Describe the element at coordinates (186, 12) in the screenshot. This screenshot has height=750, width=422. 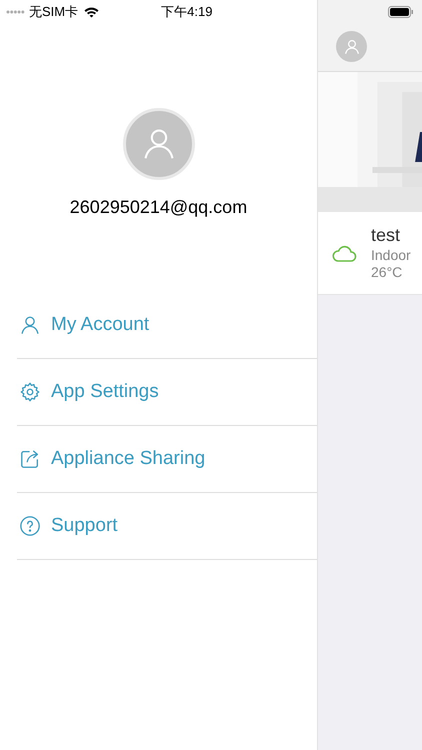
I see `clock-text: 下午4:19` at that location.